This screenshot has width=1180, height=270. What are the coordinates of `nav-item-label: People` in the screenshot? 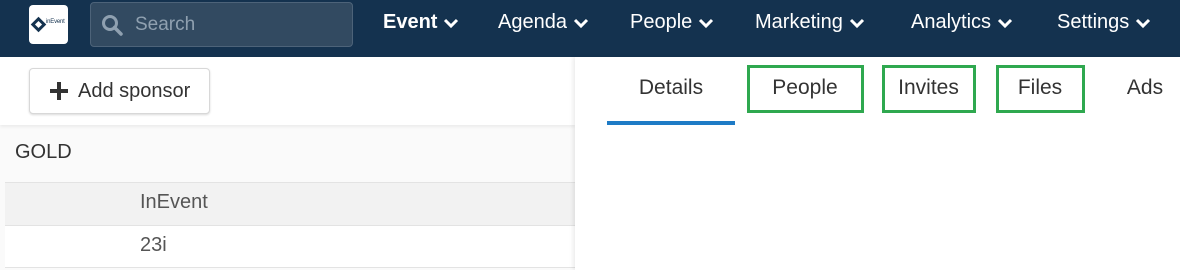 It's located at (661, 22).